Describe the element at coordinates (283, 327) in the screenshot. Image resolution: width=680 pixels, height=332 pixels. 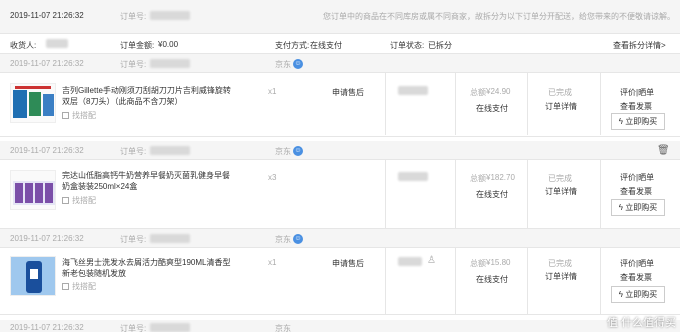
I see `order-4-shop: 京东` at that location.